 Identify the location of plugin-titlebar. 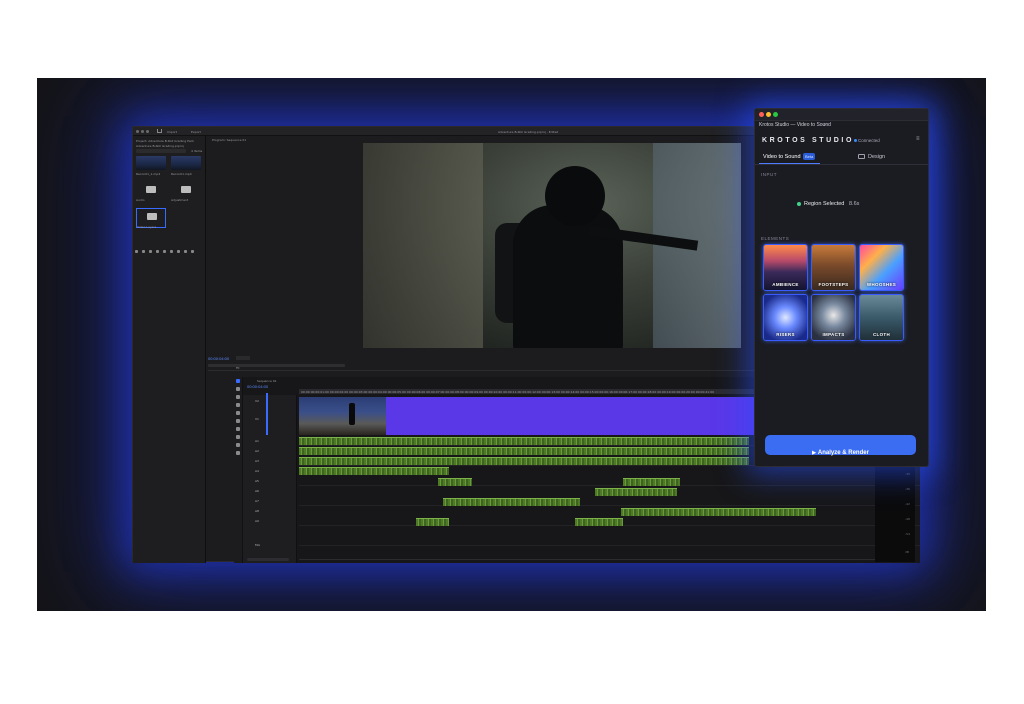
(841, 115).